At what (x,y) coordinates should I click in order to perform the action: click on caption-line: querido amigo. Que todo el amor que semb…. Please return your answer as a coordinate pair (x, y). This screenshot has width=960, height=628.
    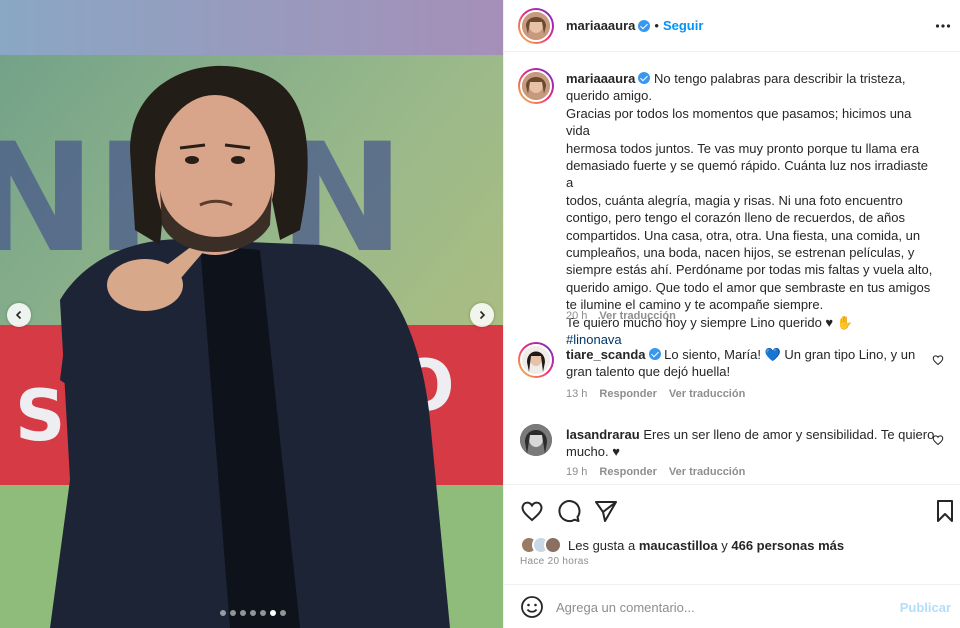
    Looking at the image, I should click on (748, 287).